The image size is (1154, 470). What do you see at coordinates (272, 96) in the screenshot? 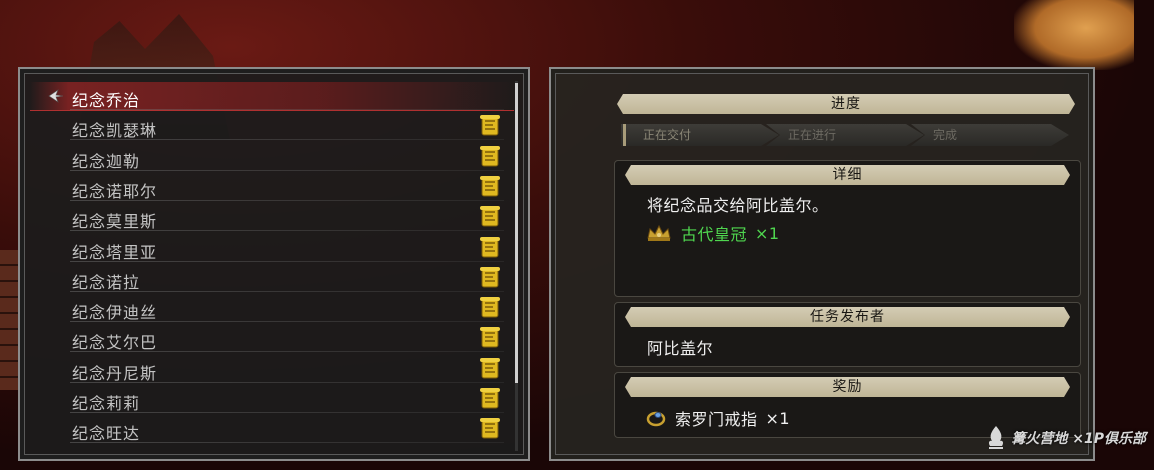
I see `quest-list-item: 纪念乔治` at bounding box center [272, 96].